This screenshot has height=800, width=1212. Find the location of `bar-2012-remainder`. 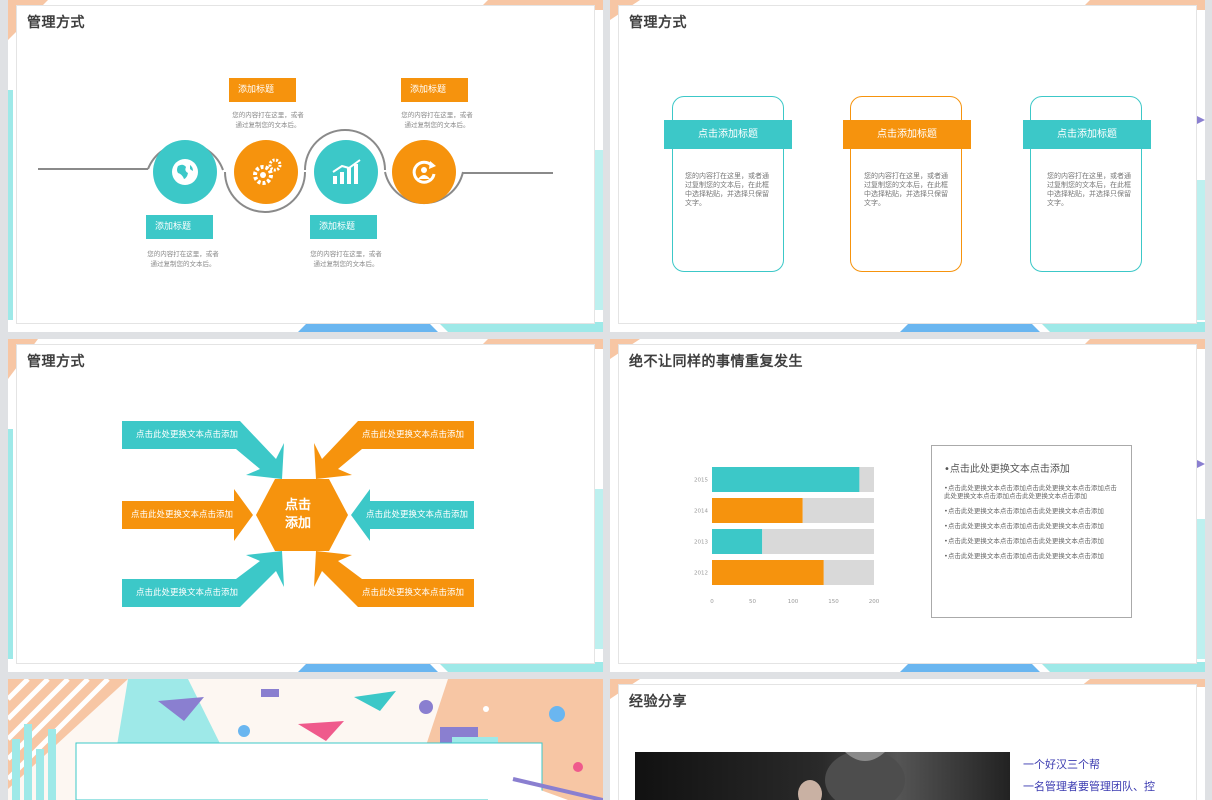

bar-2012-remainder is located at coordinates (848, 572).